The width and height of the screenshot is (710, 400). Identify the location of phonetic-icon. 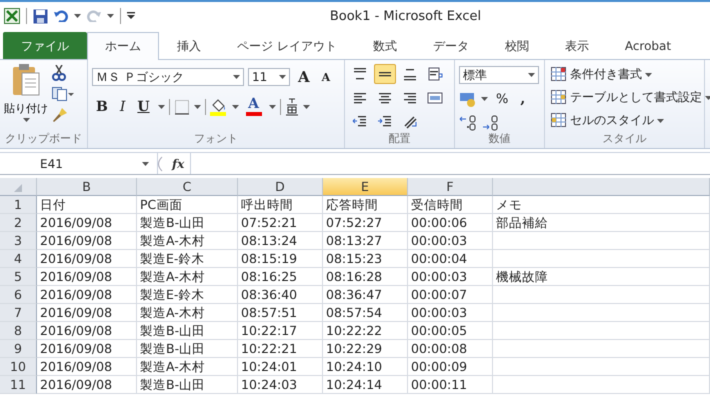
(291, 107).